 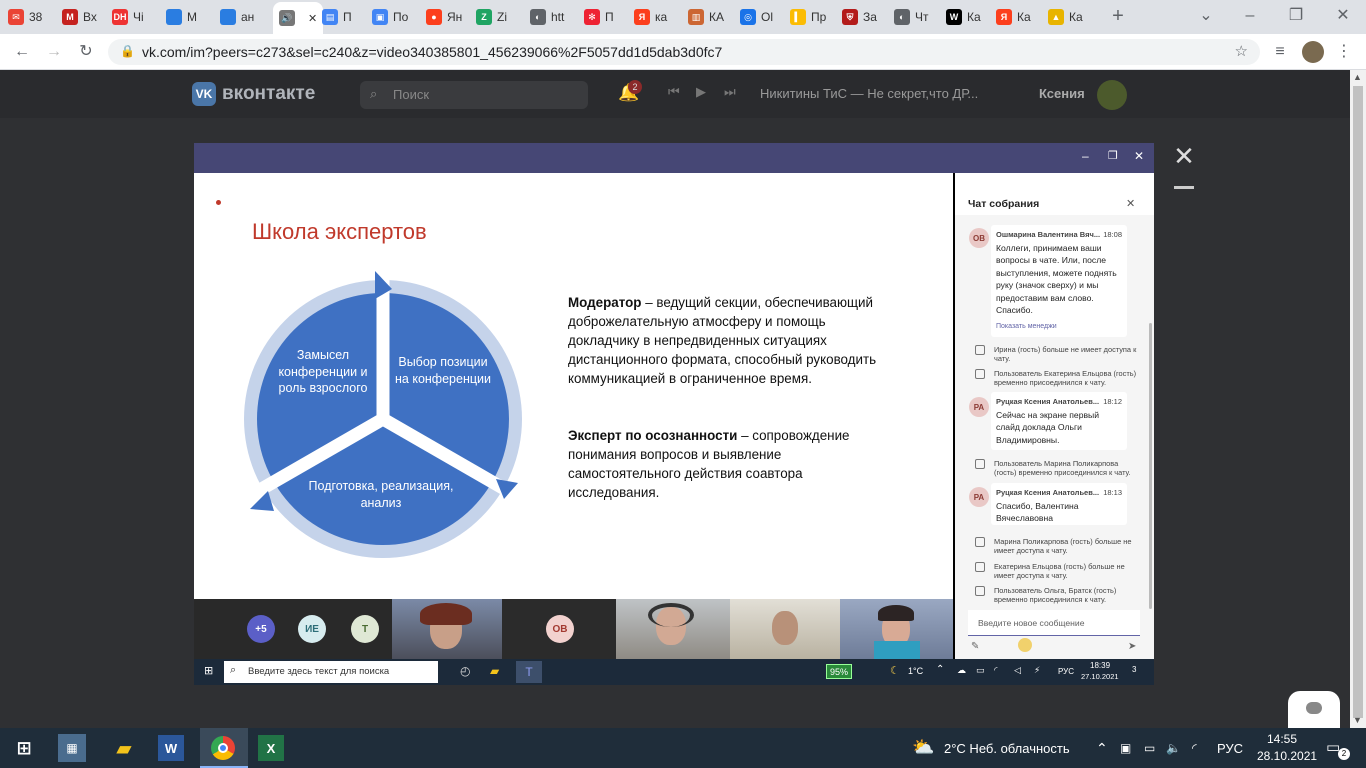 What do you see at coordinates (1004, 204) in the screenshot?
I see `chat-title: Чат собрания` at bounding box center [1004, 204].